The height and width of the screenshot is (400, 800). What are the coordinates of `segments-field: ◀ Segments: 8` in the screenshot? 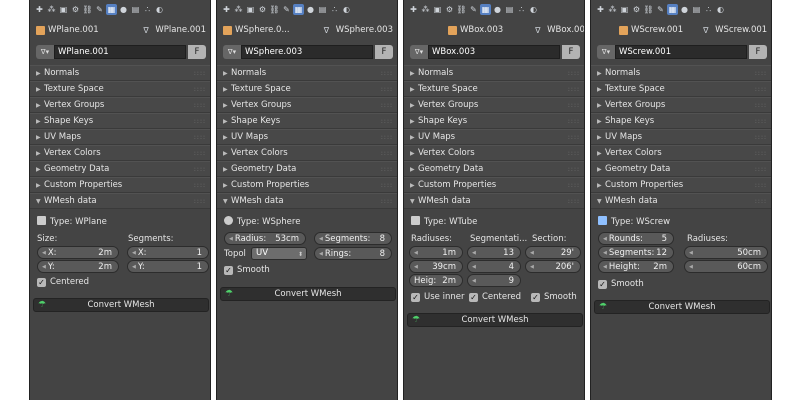 It's located at (353, 238).